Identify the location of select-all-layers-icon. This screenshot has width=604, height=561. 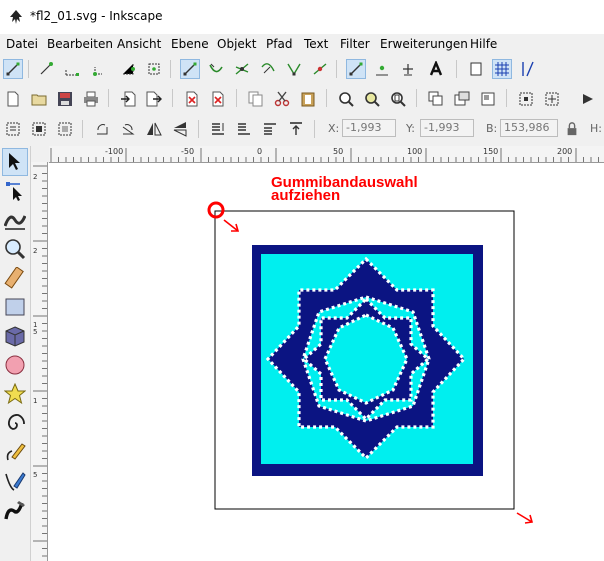
(39, 129).